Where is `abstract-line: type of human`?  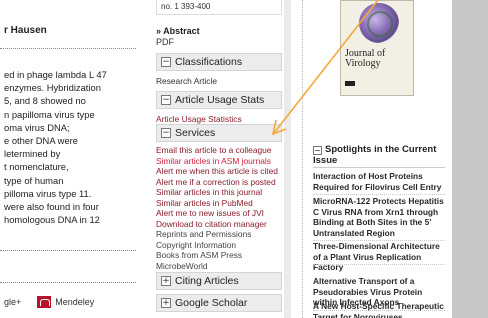
abstract-line: type of human is located at coordinates (34, 180).